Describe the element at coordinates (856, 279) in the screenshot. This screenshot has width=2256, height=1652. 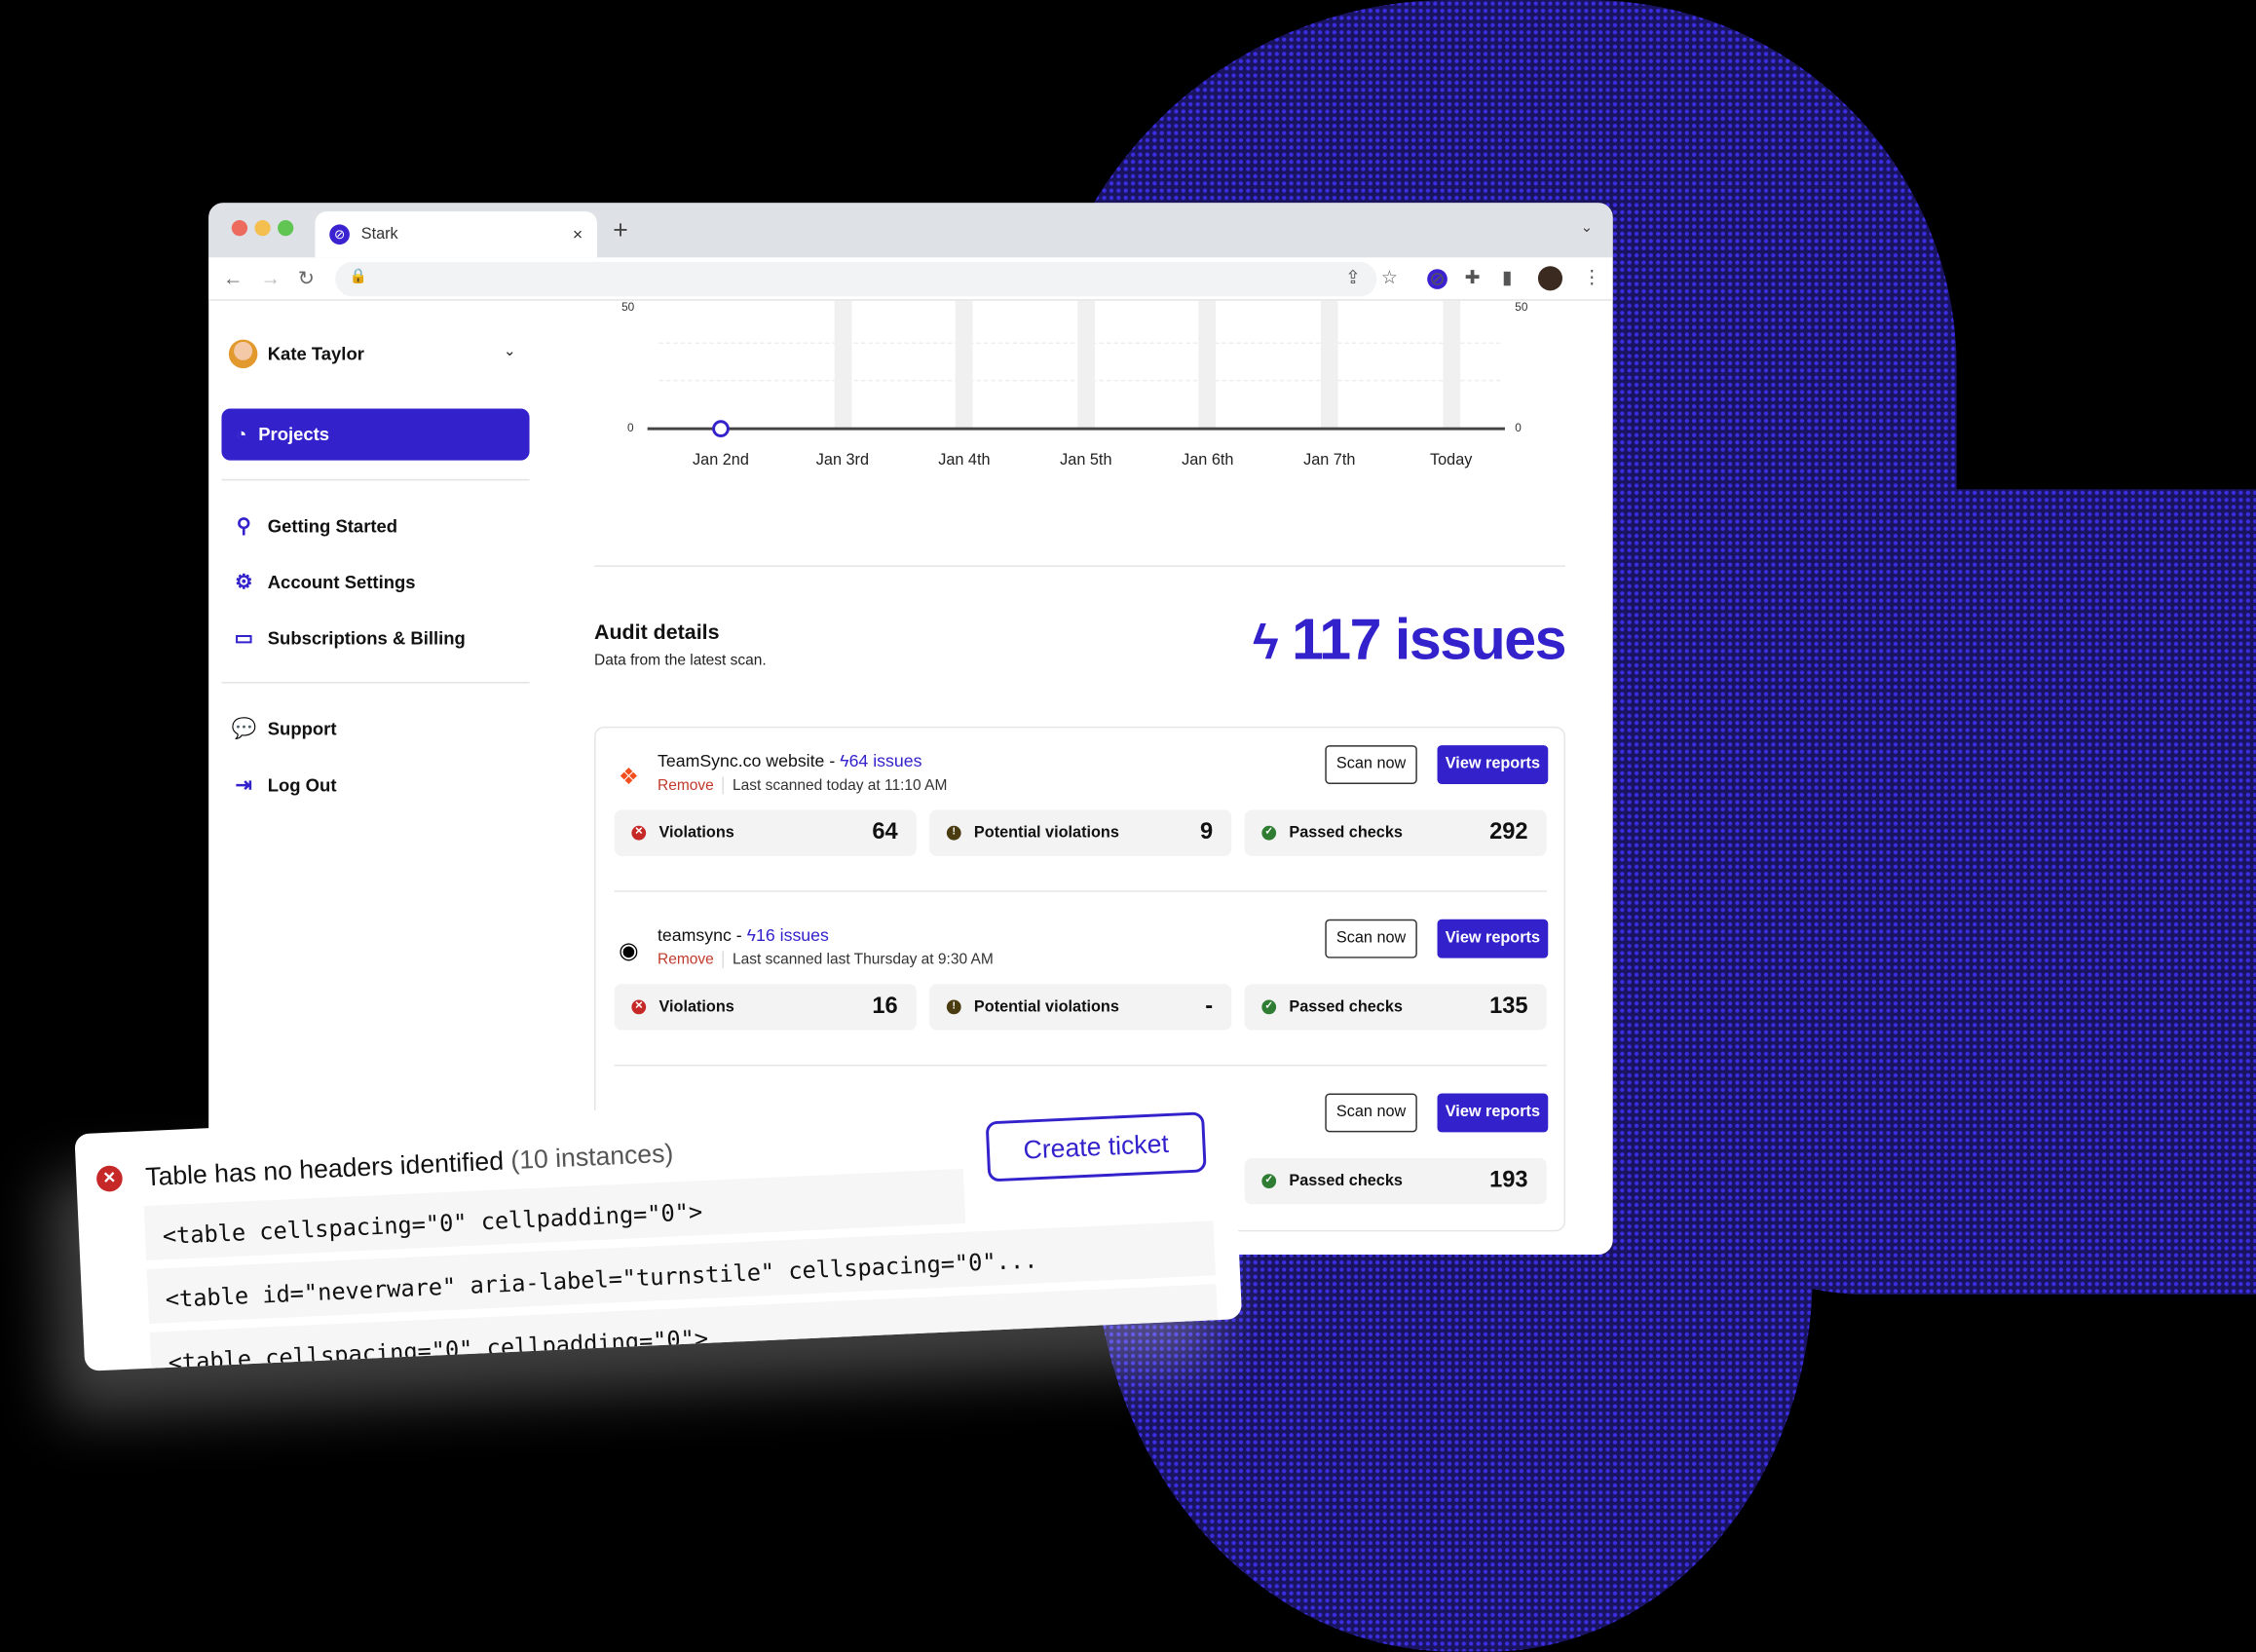
I see `address-bar: 🔒` at that location.